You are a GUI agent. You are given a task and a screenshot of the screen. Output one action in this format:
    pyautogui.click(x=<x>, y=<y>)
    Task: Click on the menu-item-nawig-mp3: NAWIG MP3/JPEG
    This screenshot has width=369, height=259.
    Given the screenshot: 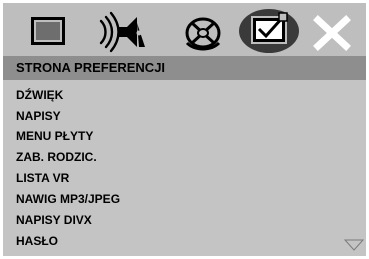 What is the action you would take?
    pyautogui.click(x=68, y=199)
    